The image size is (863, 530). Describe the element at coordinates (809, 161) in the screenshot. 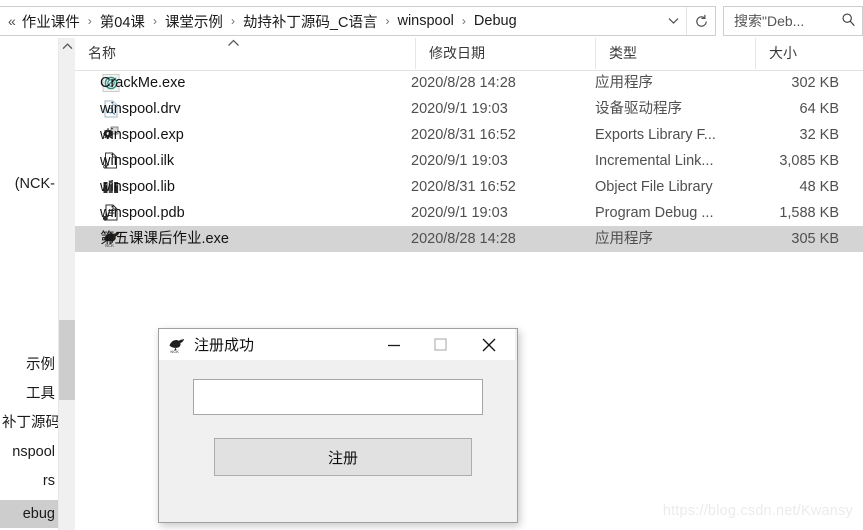

I see `file-size: 3,085 KB` at that location.